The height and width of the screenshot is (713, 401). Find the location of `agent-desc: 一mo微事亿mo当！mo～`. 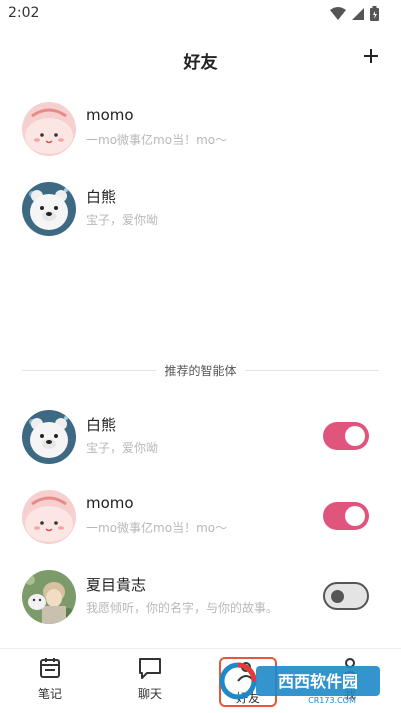

agent-desc: 一mo微事亿mo当！mo～ is located at coordinates (157, 528).